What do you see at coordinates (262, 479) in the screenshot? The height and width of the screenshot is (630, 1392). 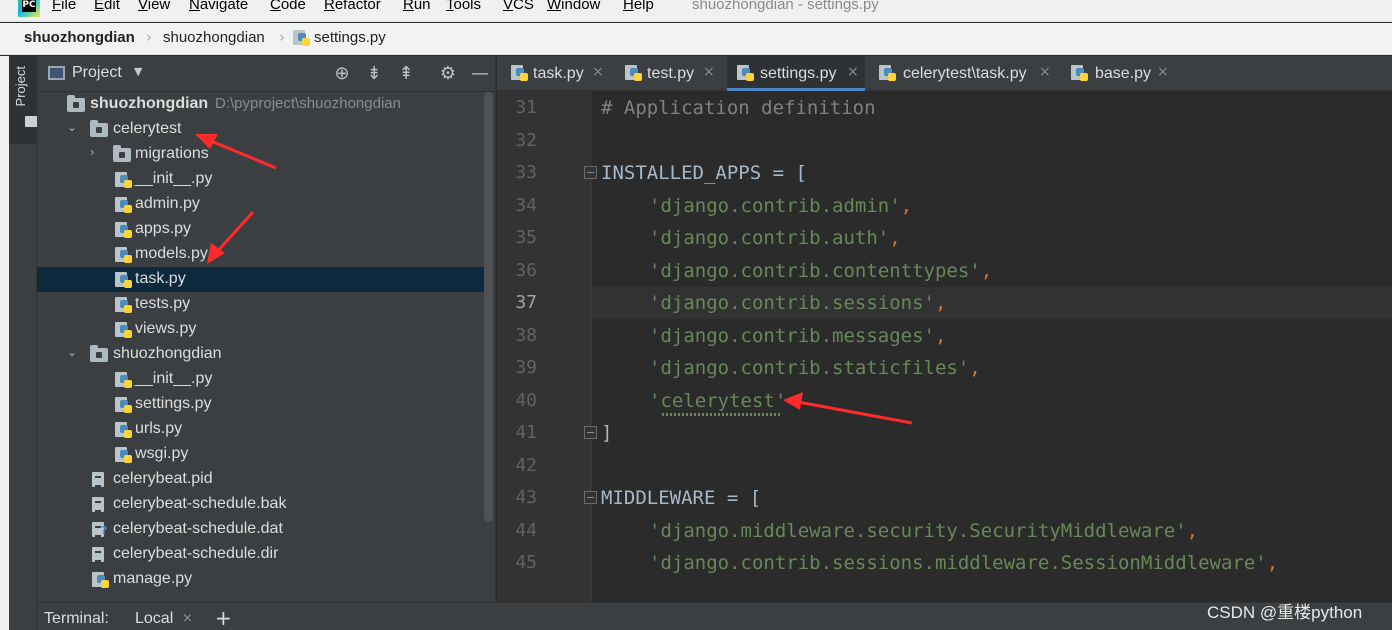 I see `tree-item-file: celerybeat.pid` at bounding box center [262, 479].